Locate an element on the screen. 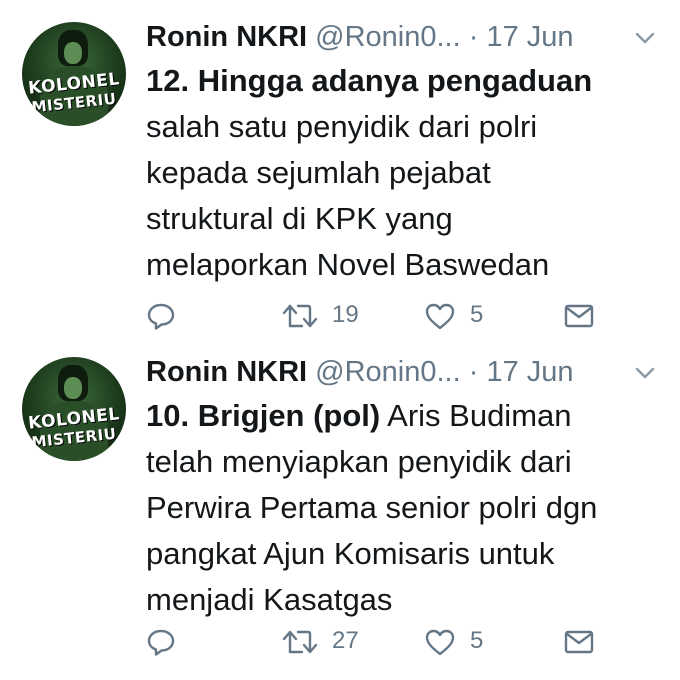 The image size is (680, 680). tweet-text-bold: 10. Brigjen (pol) is located at coordinates (263, 415).